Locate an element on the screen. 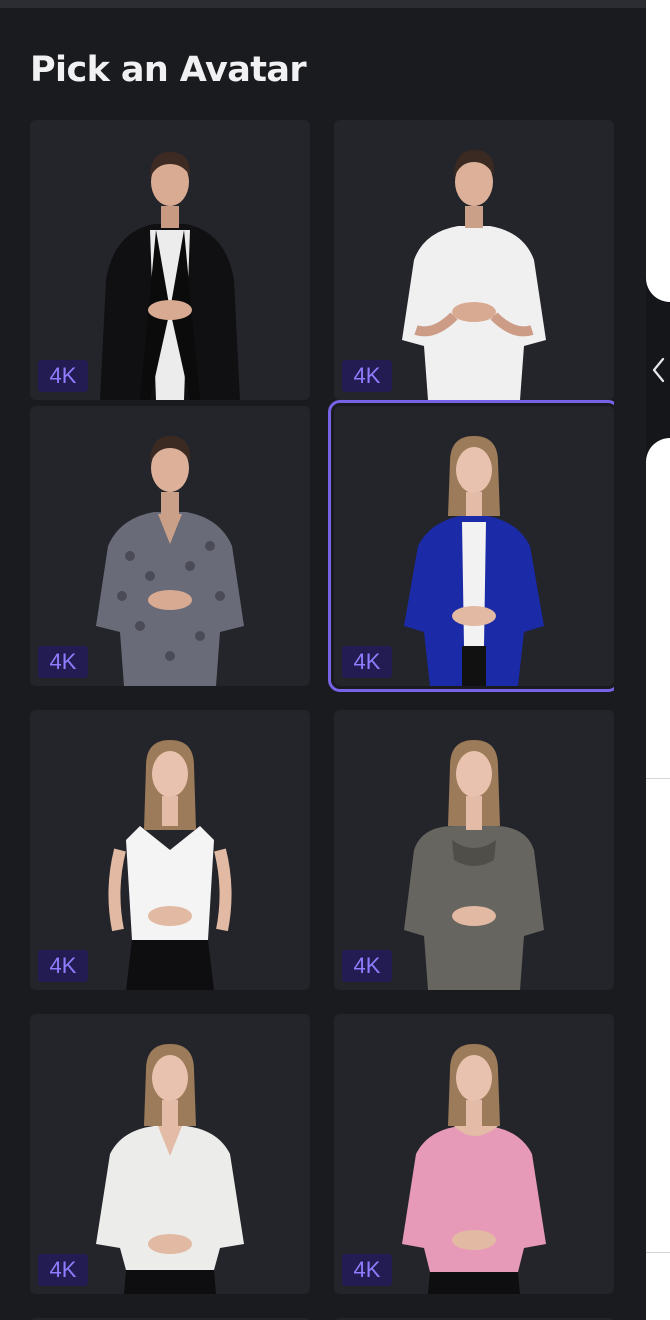  page-title: Pick an Avatar is located at coordinates (168, 70).